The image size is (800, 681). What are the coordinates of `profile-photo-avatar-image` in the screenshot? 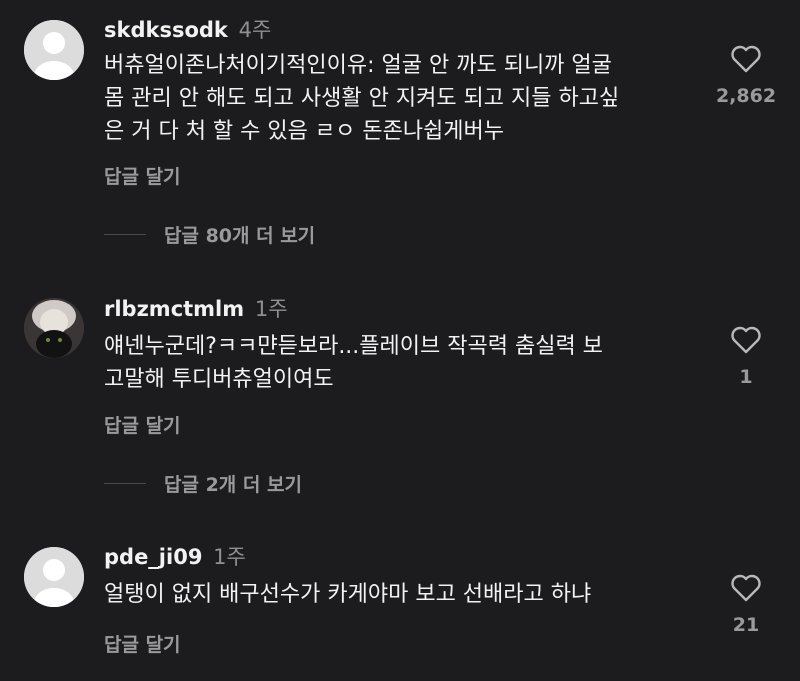 It's located at (54, 328).